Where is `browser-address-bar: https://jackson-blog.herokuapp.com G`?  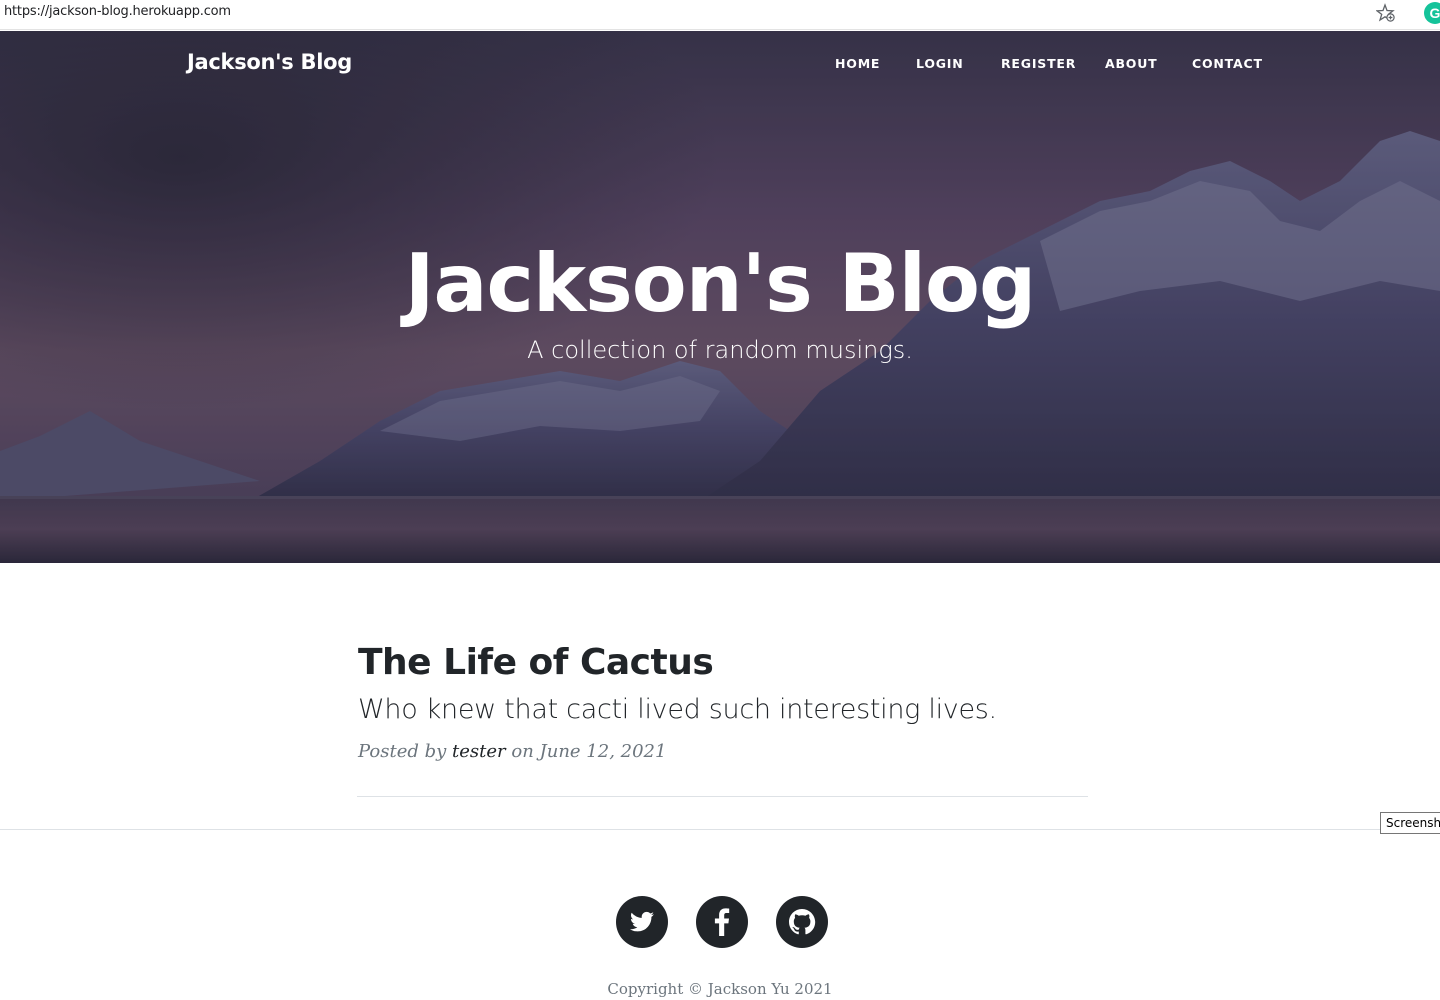
browser-address-bar: https://jackson-blog.herokuapp.com G is located at coordinates (720, 15).